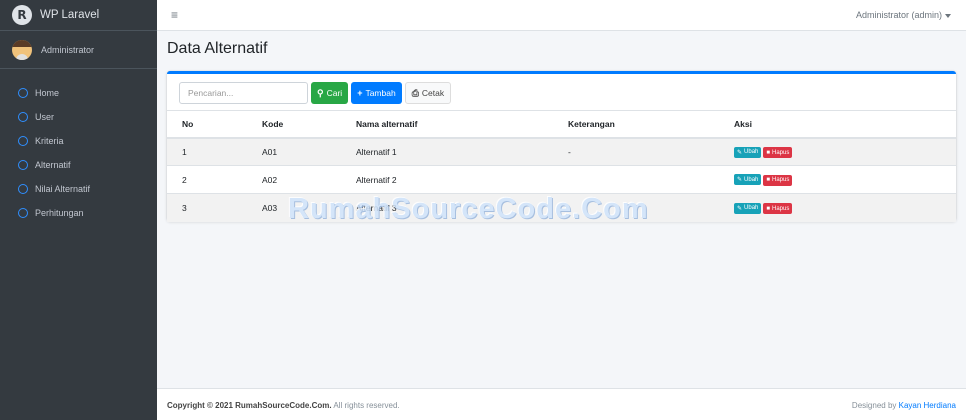 The height and width of the screenshot is (420, 966). Describe the element at coordinates (294, 124) in the screenshot. I see `column-header-kode: Kode` at that location.